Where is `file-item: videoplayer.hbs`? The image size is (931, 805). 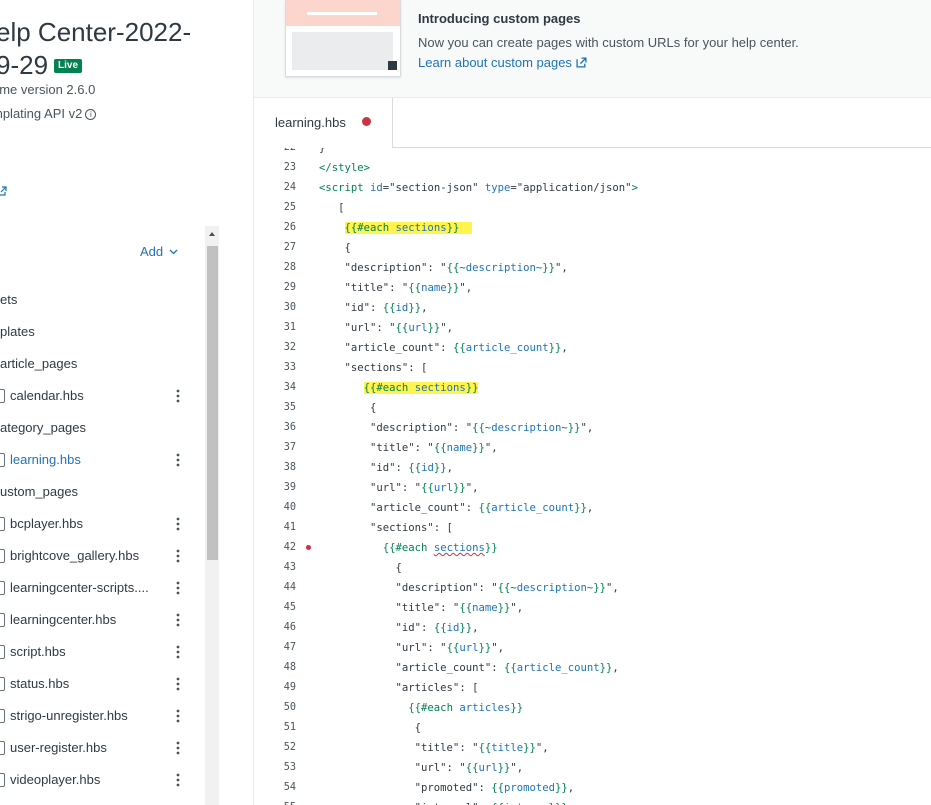
file-item: videoplayer.hbs is located at coordinates (100, 780).